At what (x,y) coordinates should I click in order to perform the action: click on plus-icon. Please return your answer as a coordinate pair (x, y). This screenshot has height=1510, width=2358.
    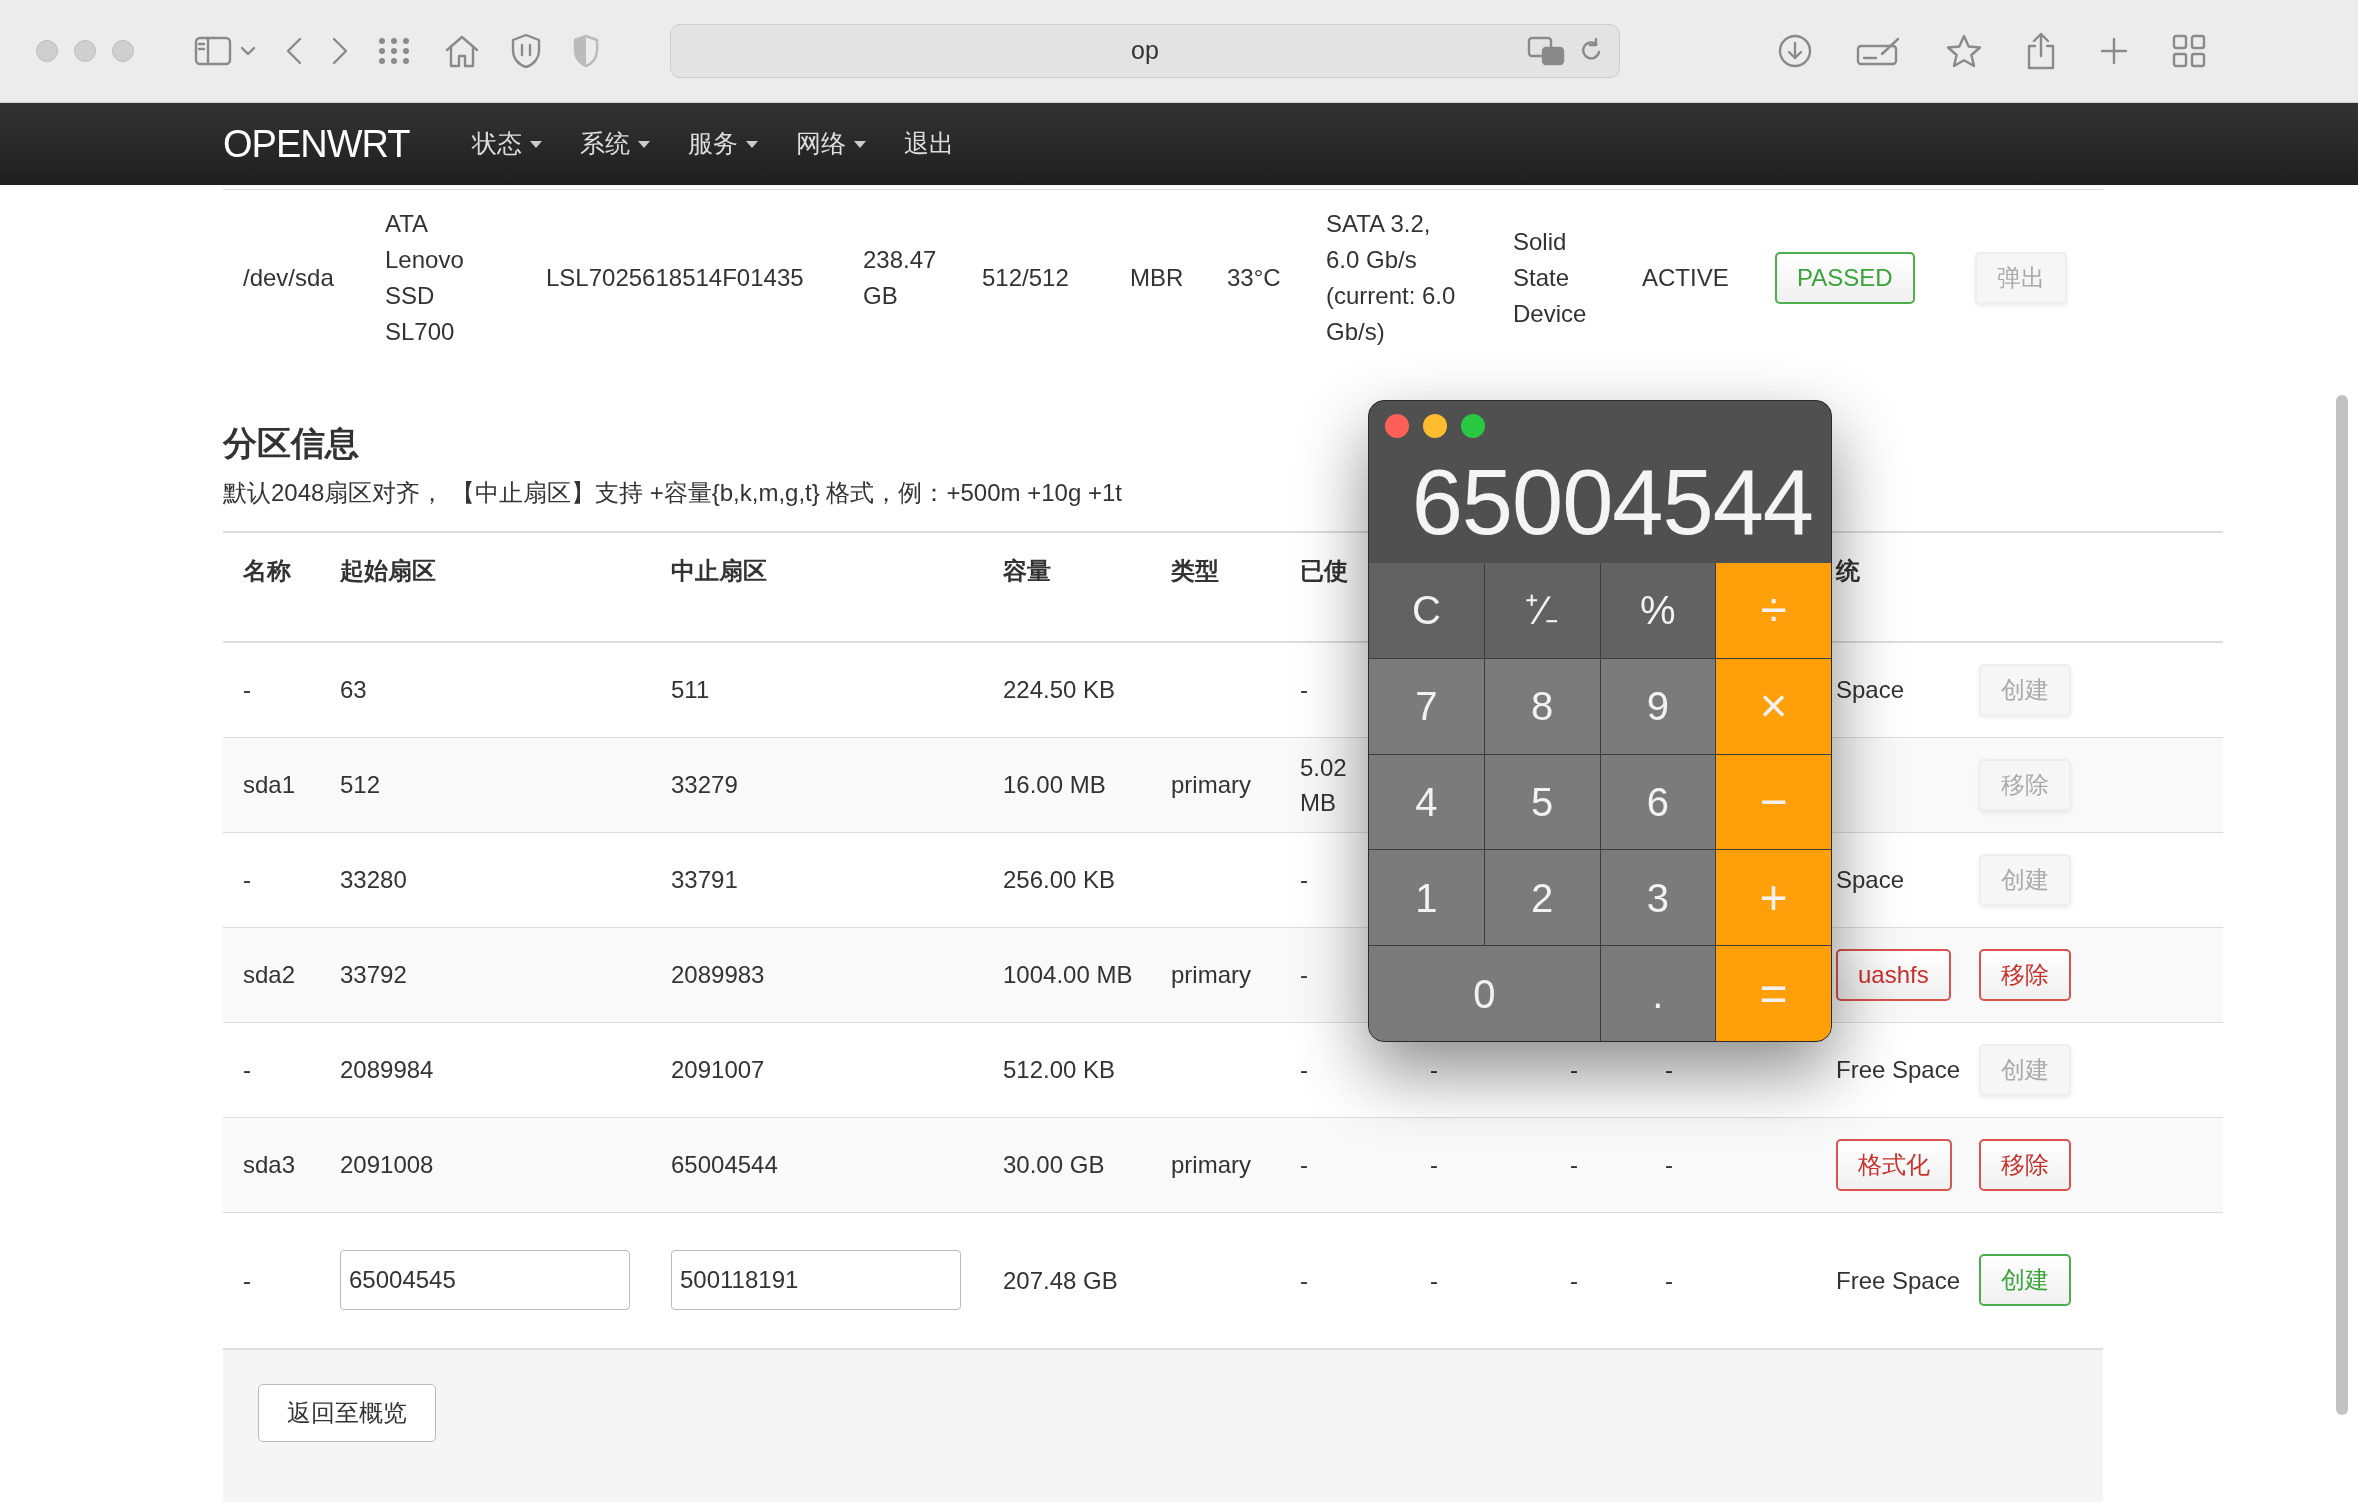
    Looking at the image, I should click on (2114, 51).